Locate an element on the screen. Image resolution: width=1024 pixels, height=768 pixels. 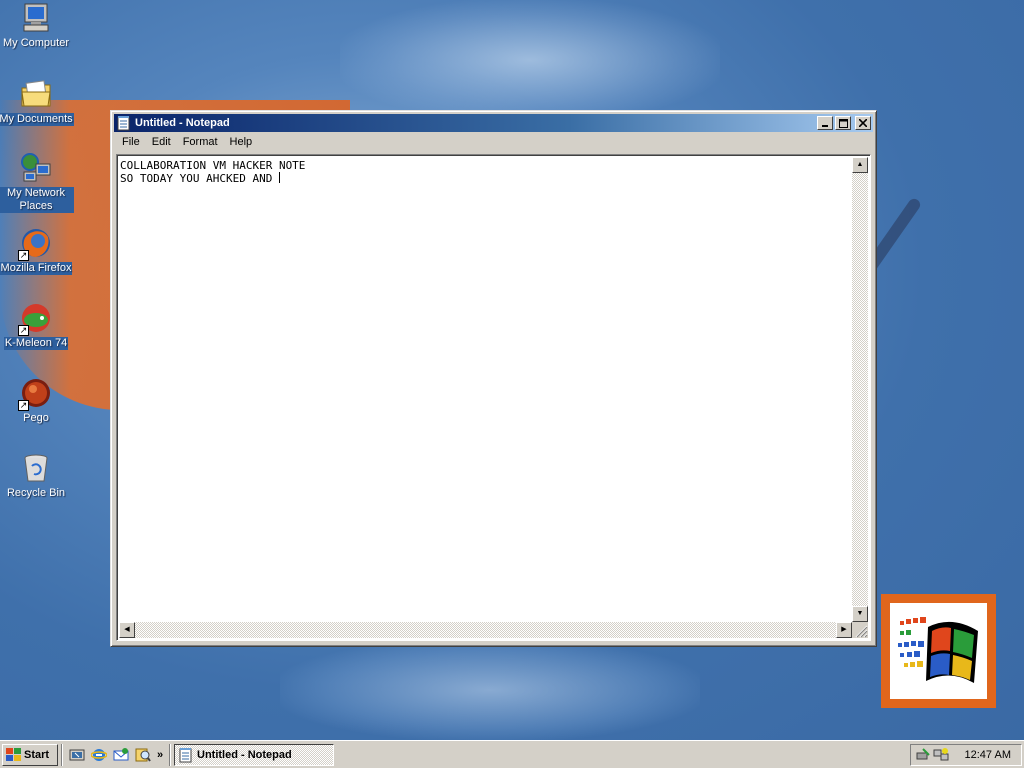
task-button-label: Untitled - Notepad is located at coordinates (244, 754).